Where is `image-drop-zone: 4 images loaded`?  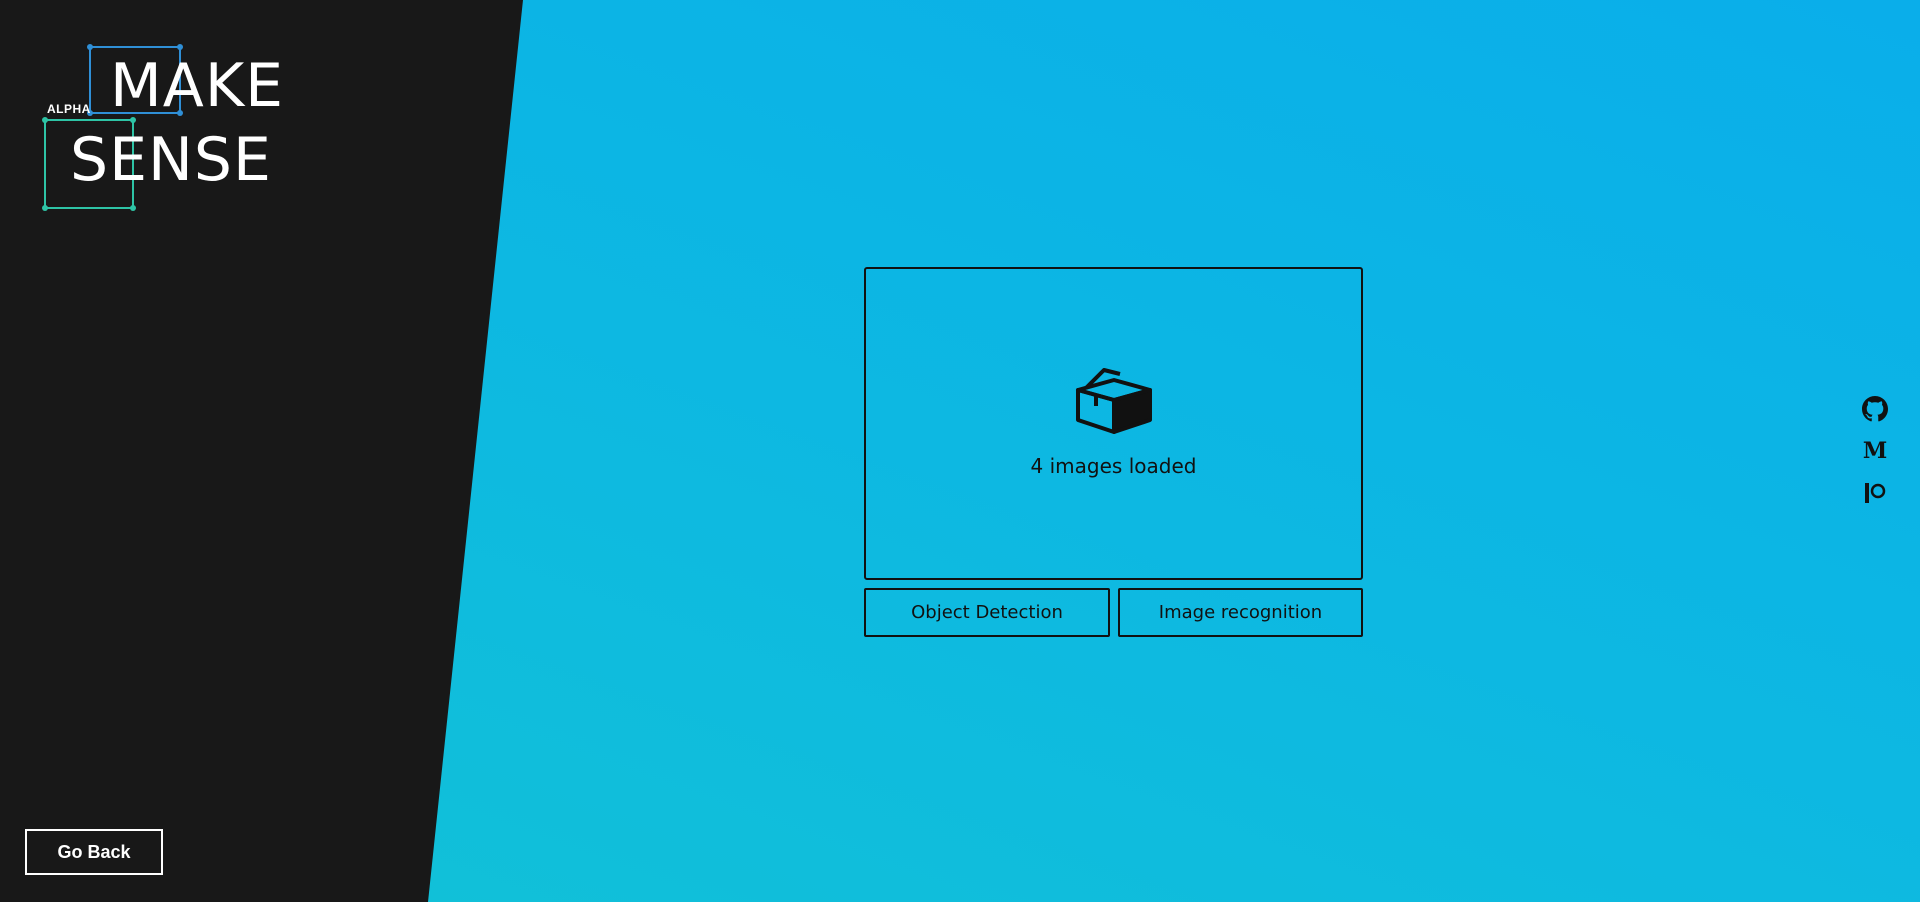
image-drop-zone: 4 images loaded is located at coordinates (1113, 423).